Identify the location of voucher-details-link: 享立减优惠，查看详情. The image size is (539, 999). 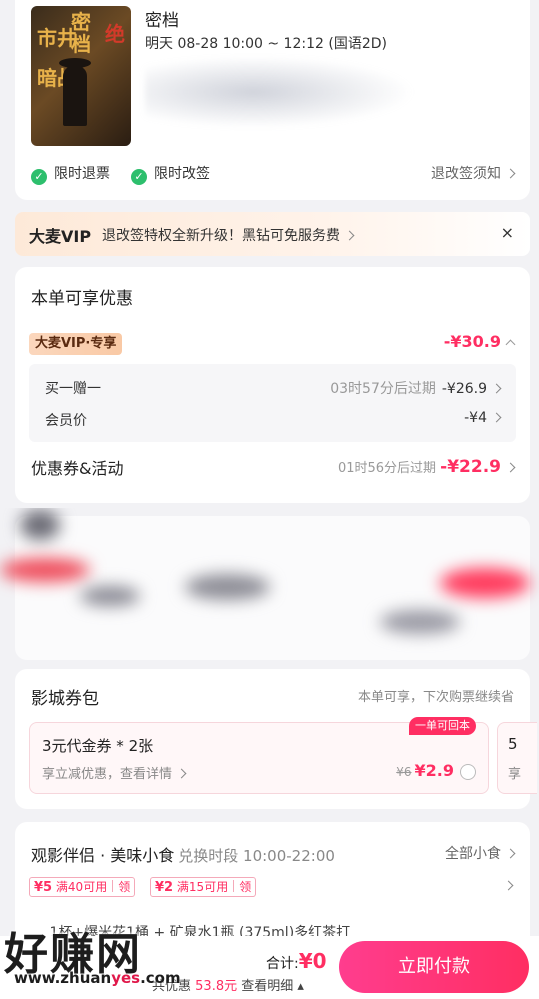
(114, 772).